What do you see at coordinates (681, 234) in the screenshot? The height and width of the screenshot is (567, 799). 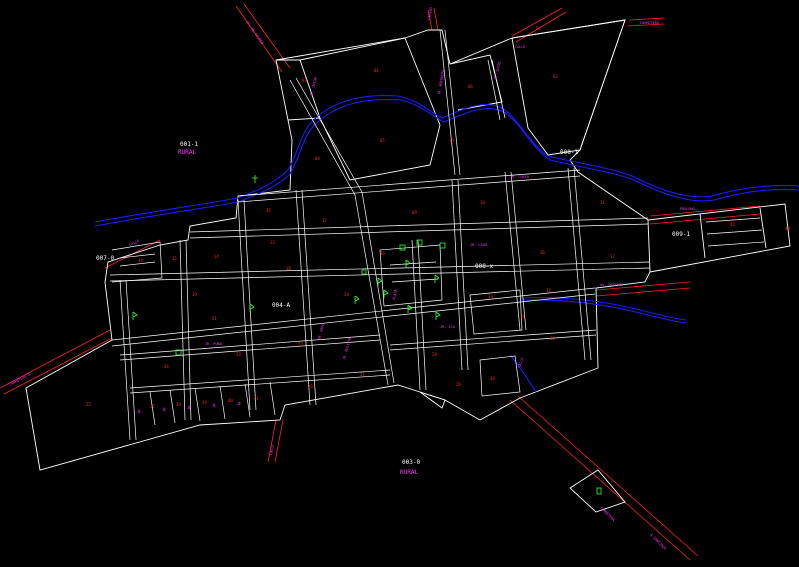 I see `zone-009-1-code: 009-1` at bounding box center [681, 234].